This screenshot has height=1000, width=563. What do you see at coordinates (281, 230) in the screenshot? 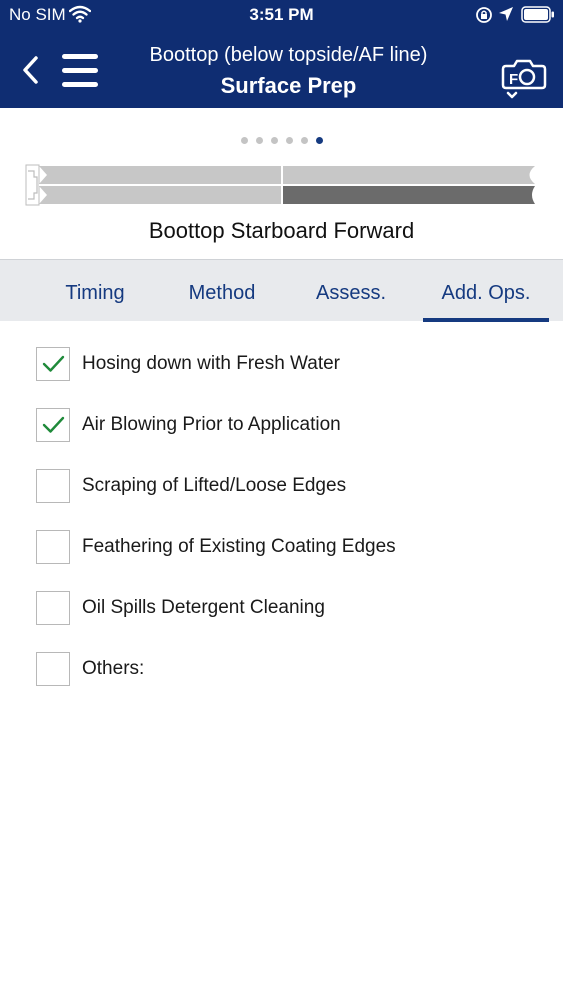
I see `hull-location-label: Boottop Starboard Forward` at bounding box center [281, 230].